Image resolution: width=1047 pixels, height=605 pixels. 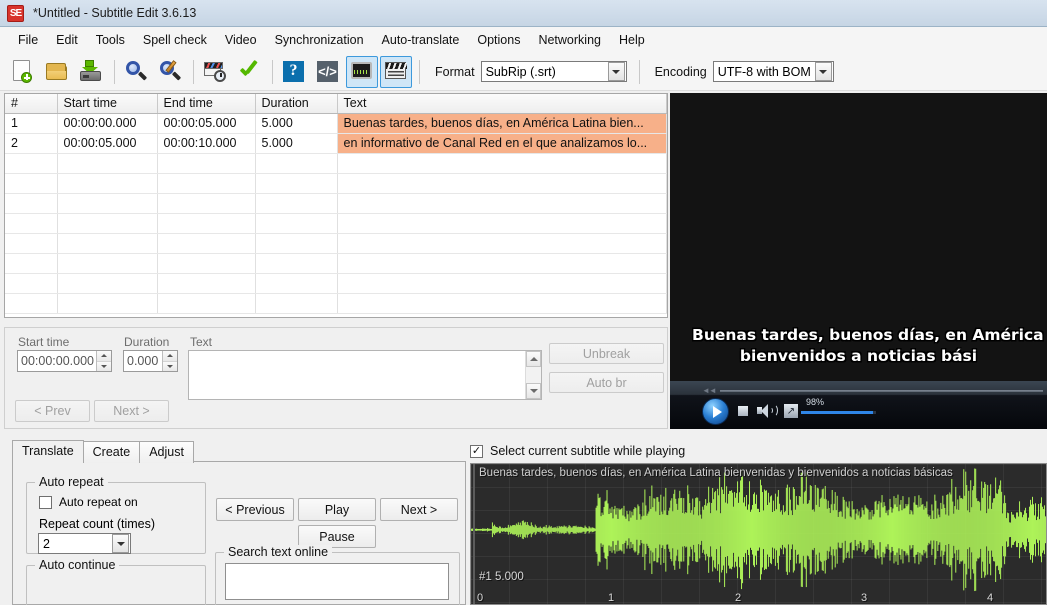 What do you see at coordinates (791, 411) in the screenshot?
I see `fullscreen-icon: ↗` at bounding box center [791, 411].